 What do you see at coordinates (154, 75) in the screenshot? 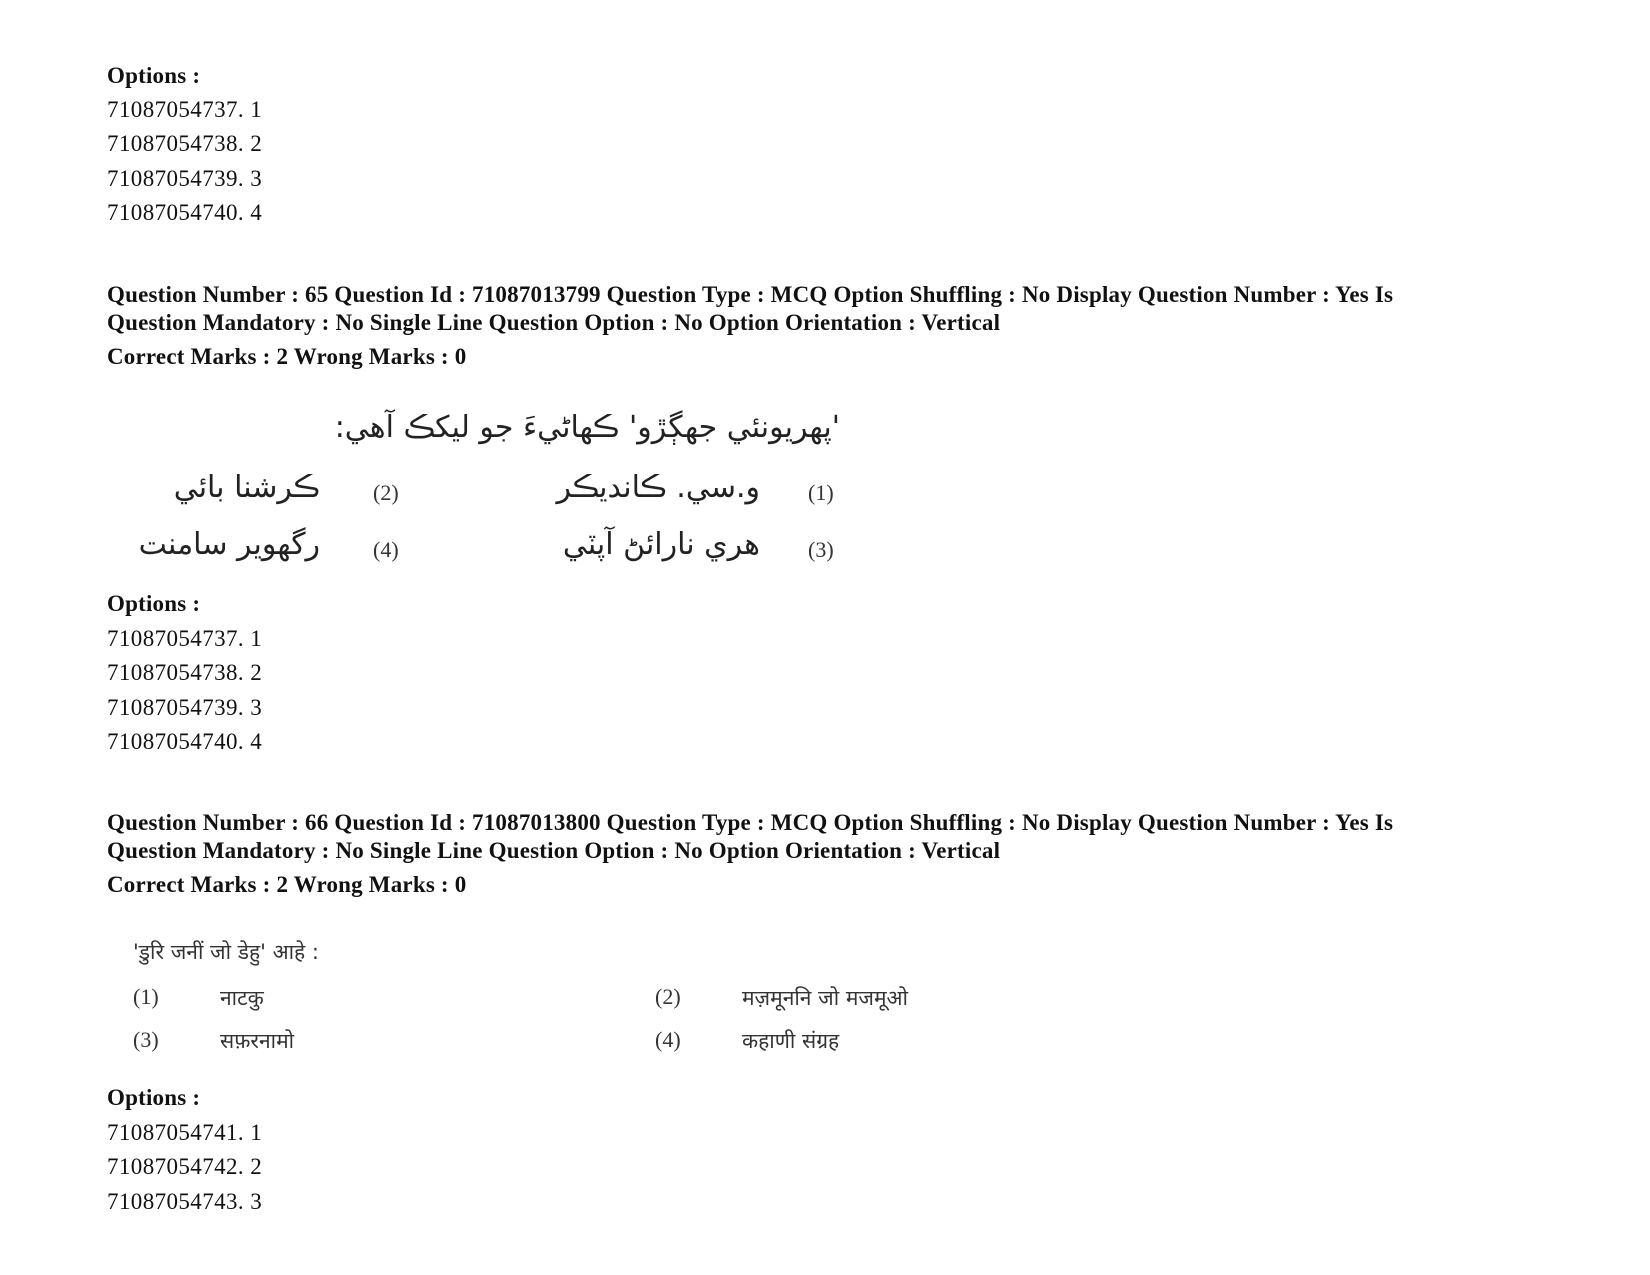
I see `options-label: Options :` at bounding box center [154, 75].